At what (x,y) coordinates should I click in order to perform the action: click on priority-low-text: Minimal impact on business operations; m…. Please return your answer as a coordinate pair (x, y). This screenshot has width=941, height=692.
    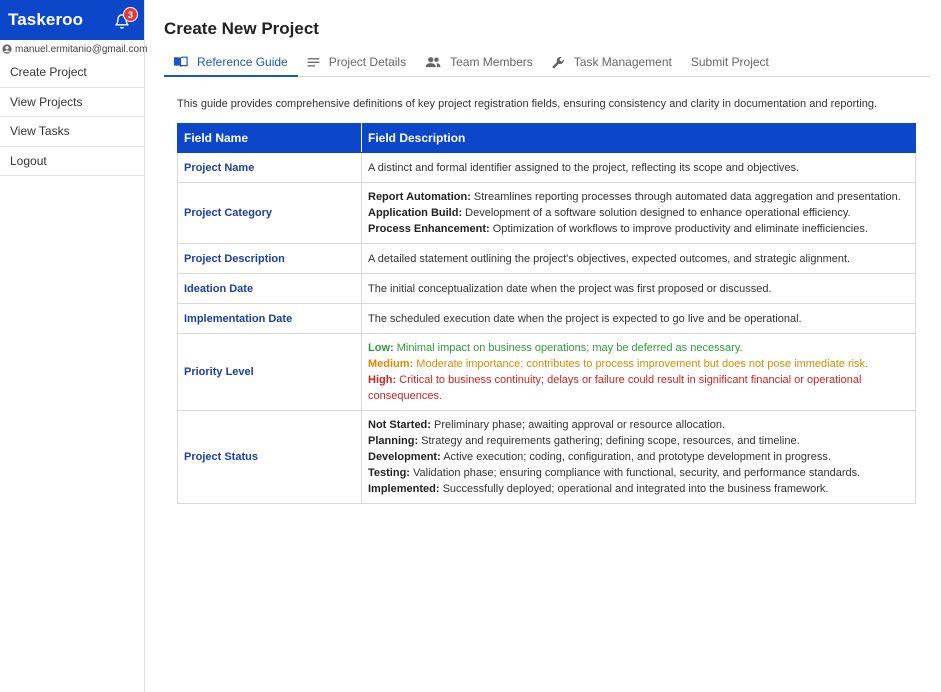
    Looking at the image, I should click on (568, 348).